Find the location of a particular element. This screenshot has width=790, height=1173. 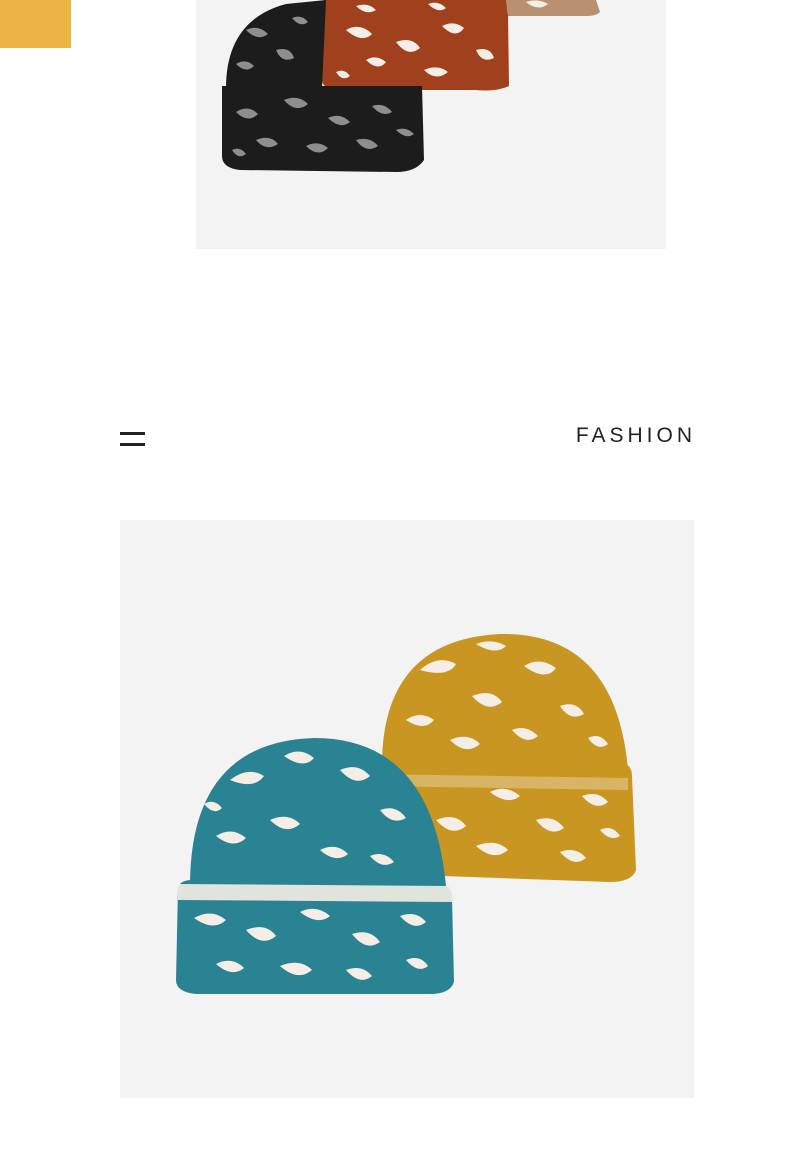

rust-beanie-icon is located at coordinates (415, 45).